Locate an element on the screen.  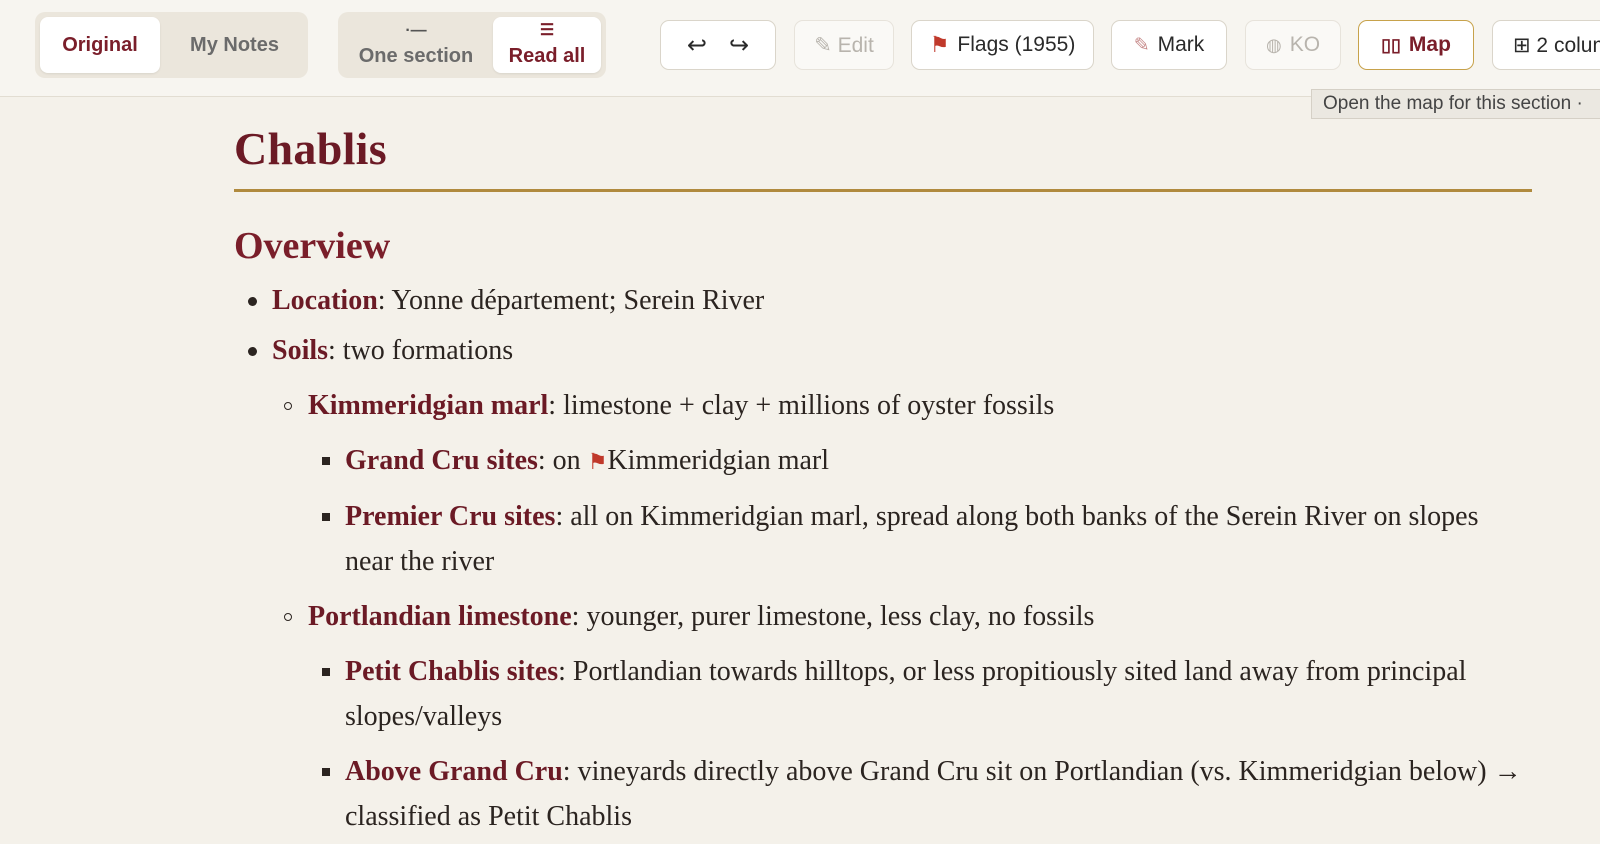
view-toggle: Original My Notes is located at coordinates (171, 45).